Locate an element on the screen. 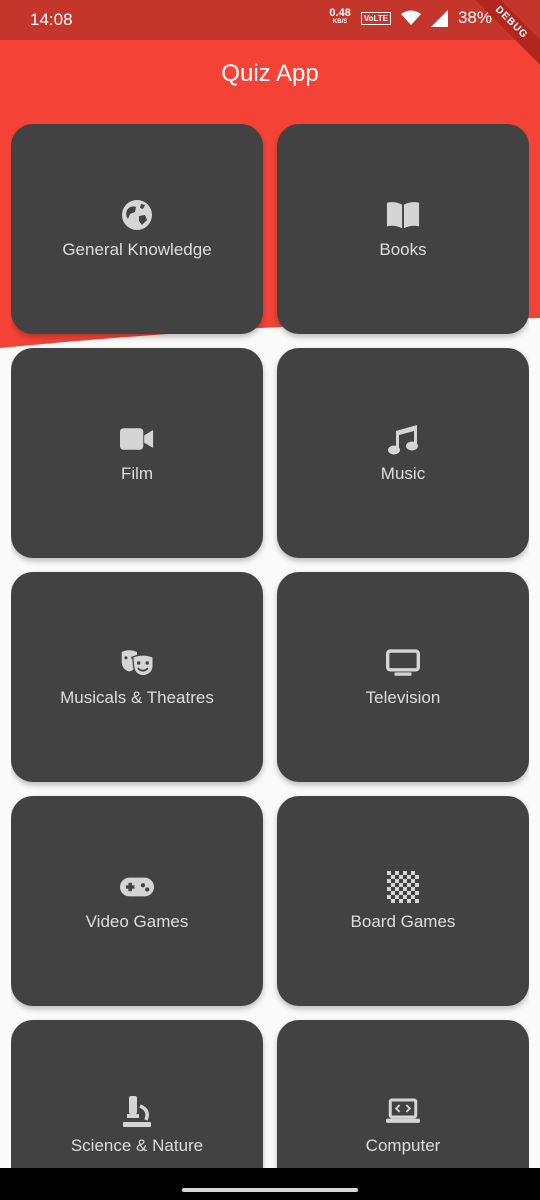  theater-masks-icon is located at coordinates (137, 663).